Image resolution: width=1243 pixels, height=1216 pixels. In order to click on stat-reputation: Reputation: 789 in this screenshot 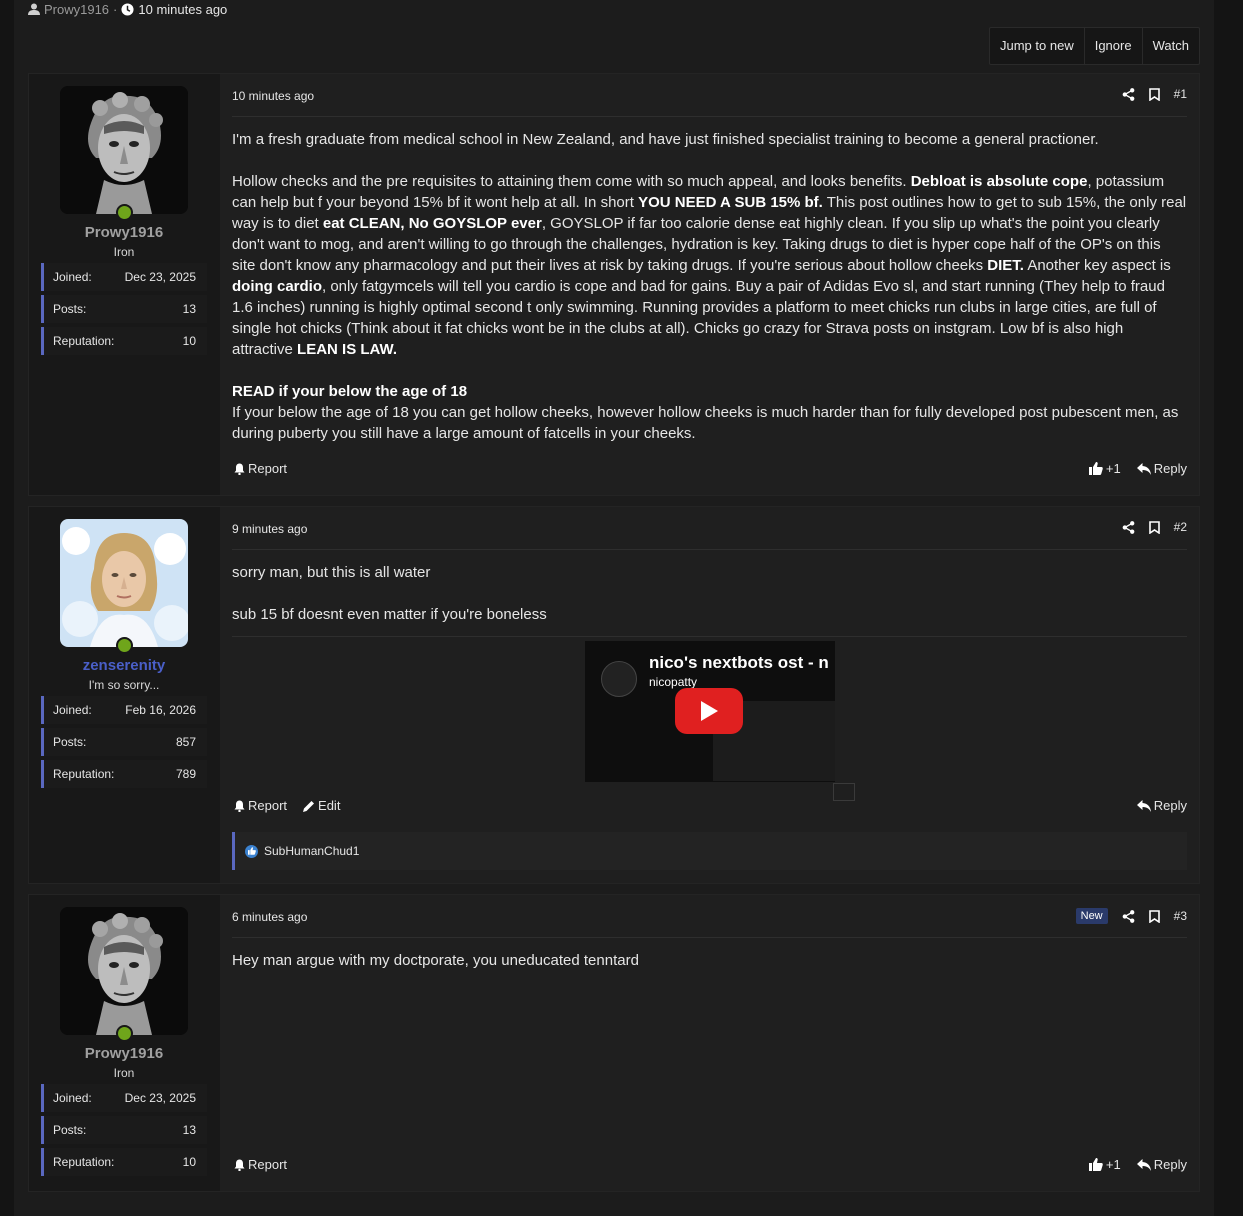, I will do `click(124, 774)`.